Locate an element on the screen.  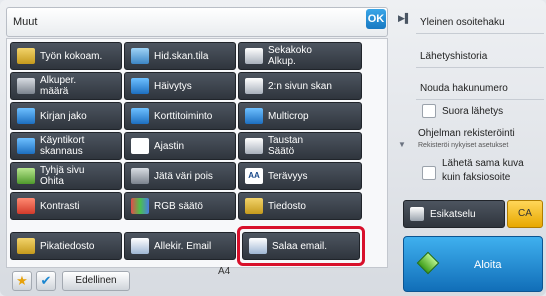
slow-scan-icon is located at coordinates (140, 56).